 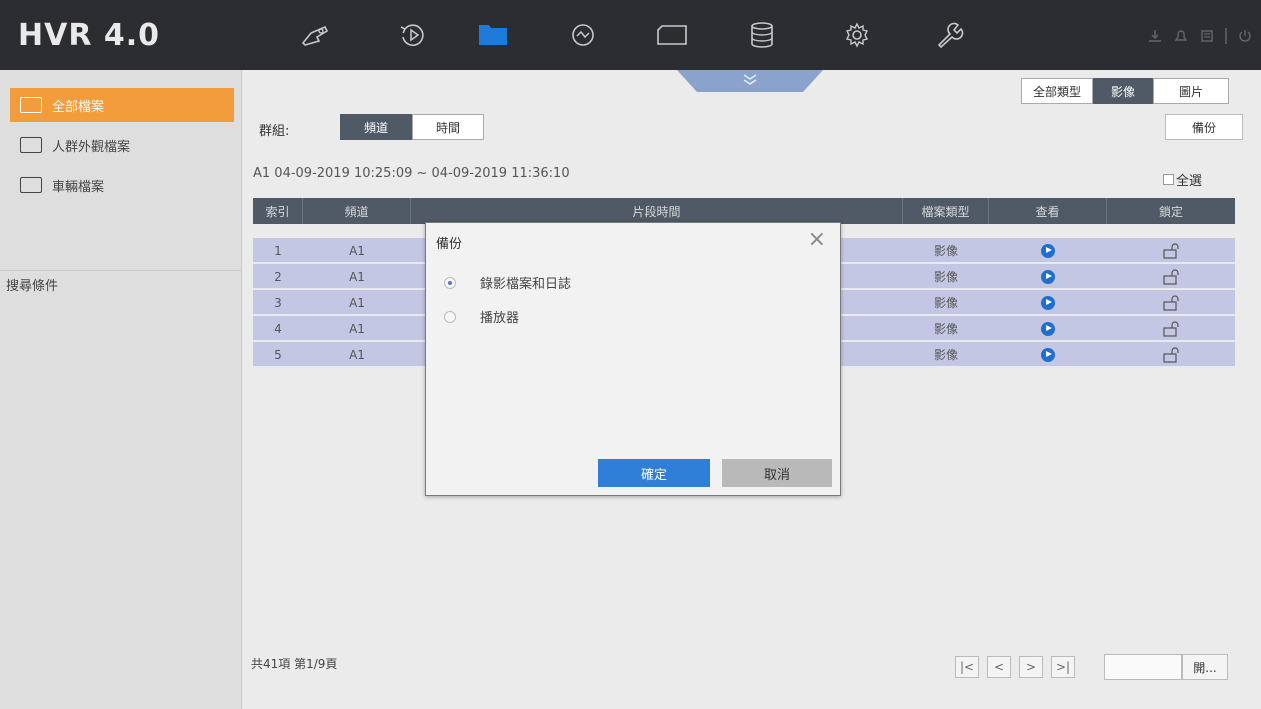 I want to click on pagination-summary: 共41項 第1/9頁, so click(x=294, y=664).